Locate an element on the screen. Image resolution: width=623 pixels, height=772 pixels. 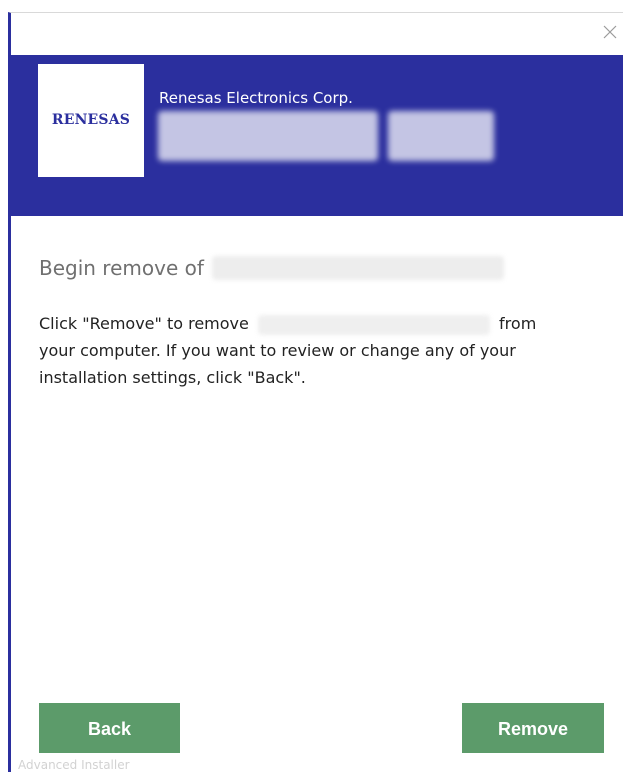
page-heading: Begin remove of is located at coordinates (271, 268).